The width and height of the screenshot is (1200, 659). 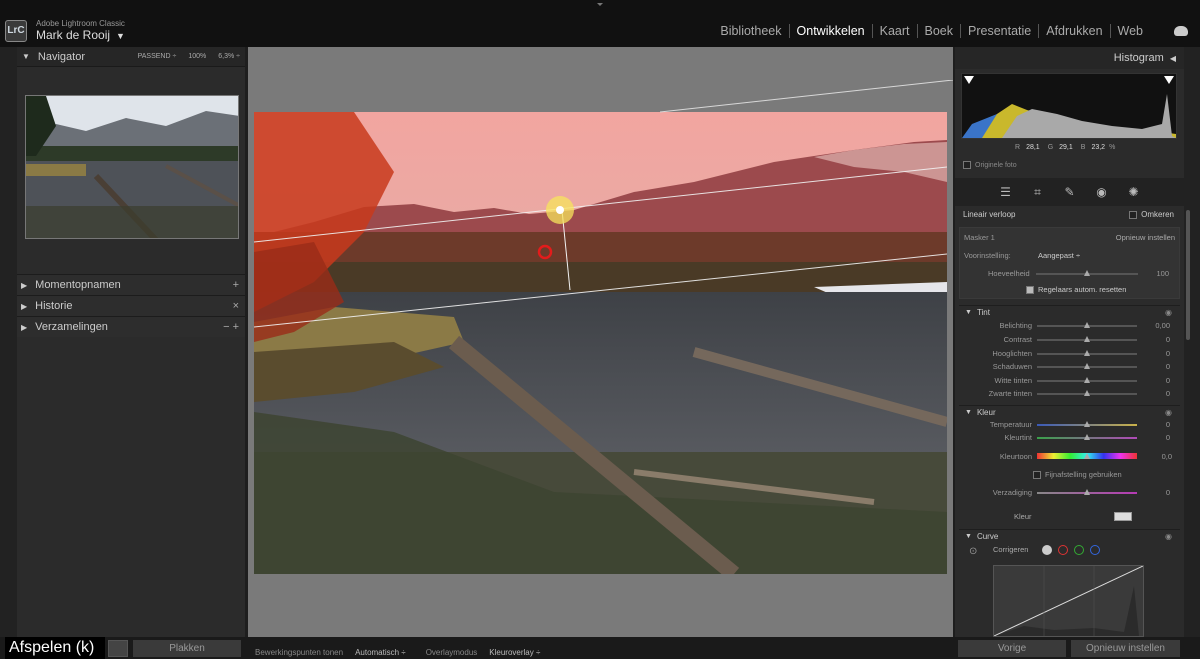 I want to click on checkbox-checked, so click(x=1030, y=289).